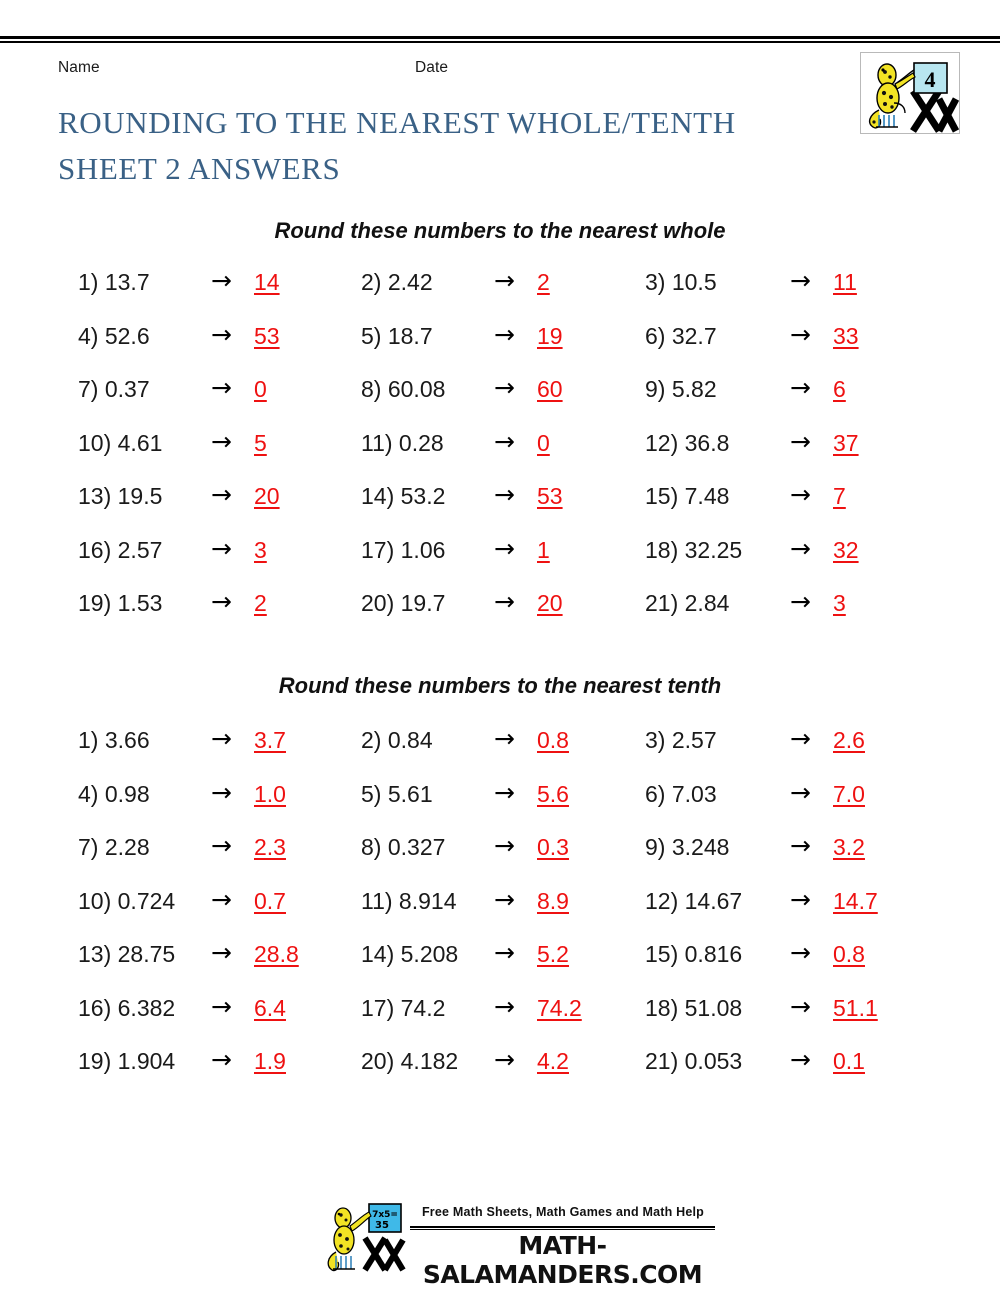 Image resolution: width=1000 pixels, height=1294 pixels. Describe the element at coordinates (199, 168) in the screenshot. I see `title-line-2: SHEET 2 ANSWERS` at that location.